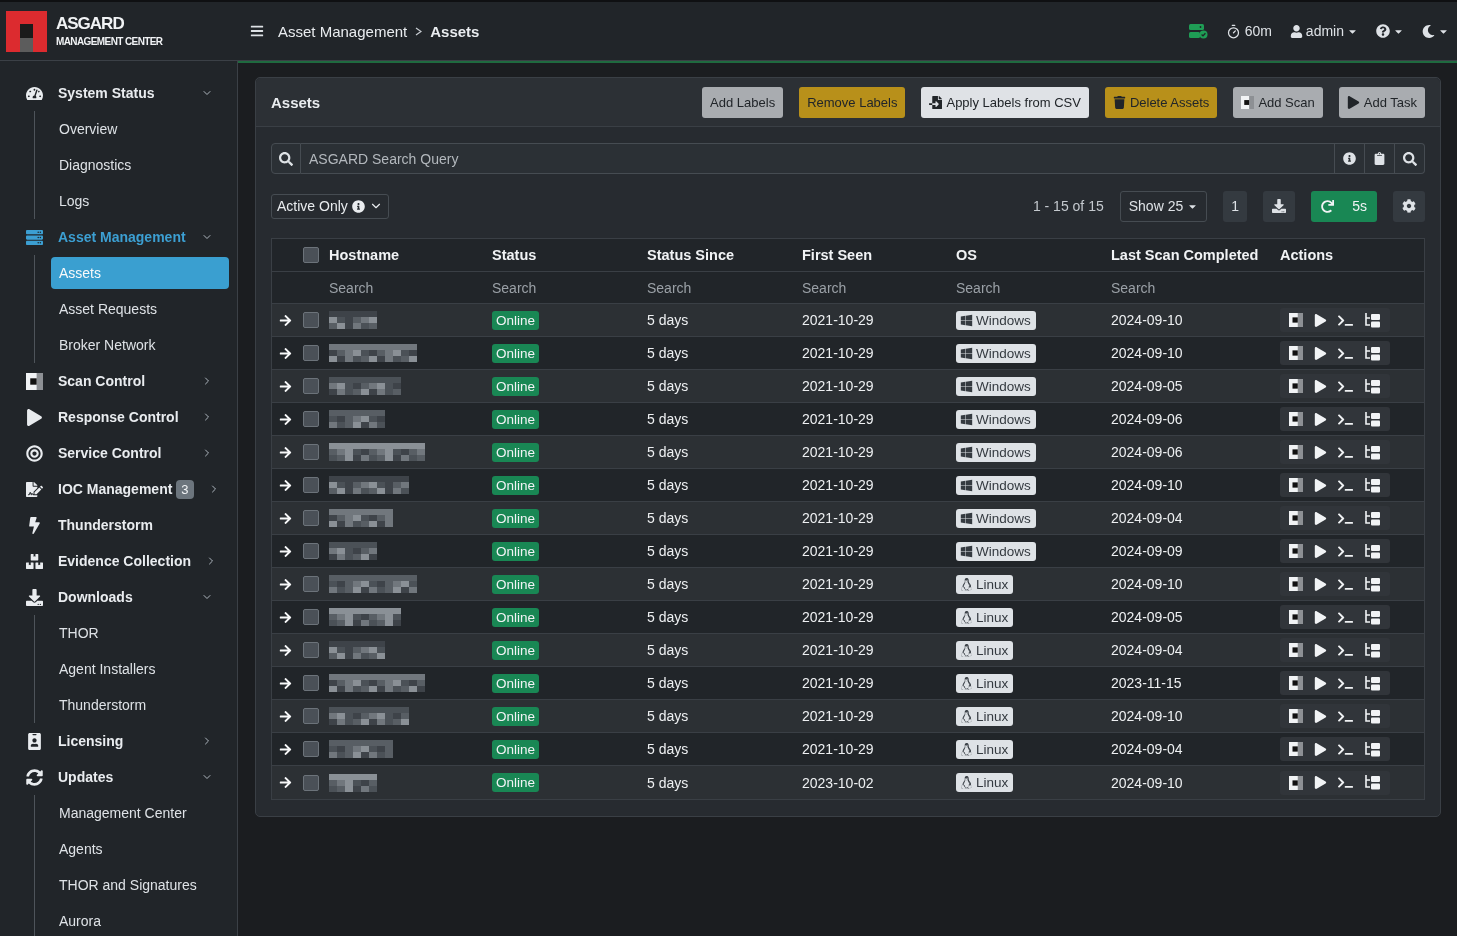 This screenshot has height=936, width=1457. Describe the element at coordinates (118, 381) in the screenshot. I see `sidebar-item: Scan Control` at that location.